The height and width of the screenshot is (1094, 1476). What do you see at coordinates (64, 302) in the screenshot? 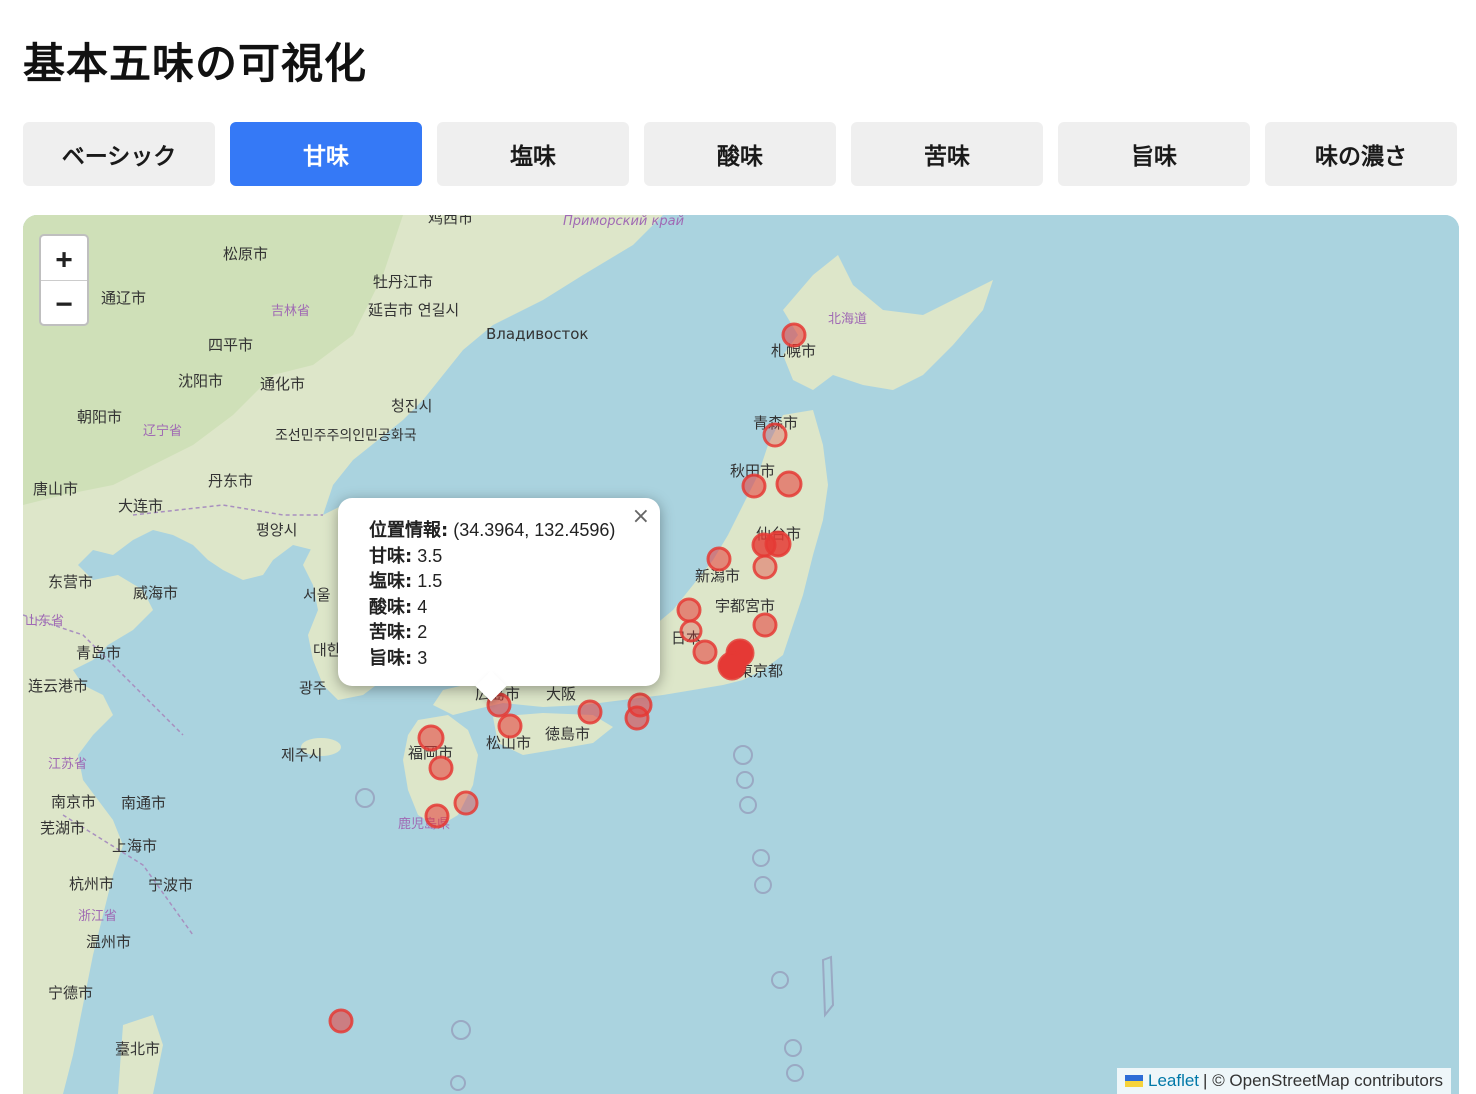
I see `zoom-out-button: −` at bounding box center [64, 302].